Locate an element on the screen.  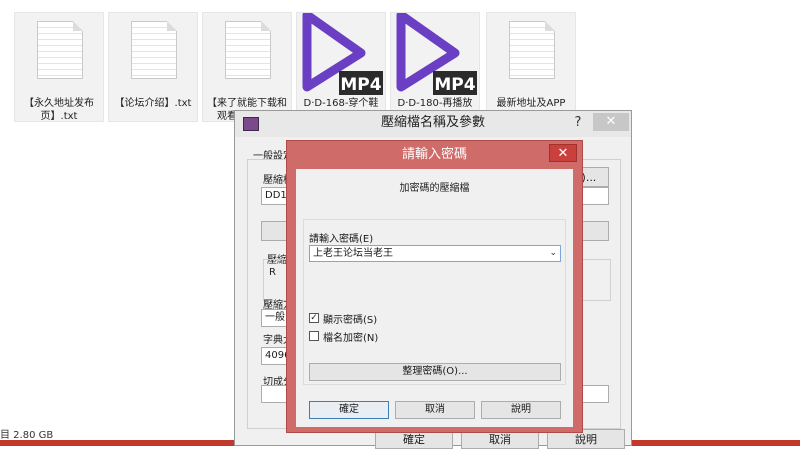
winrar-icon is located at coordinates (251, 124).